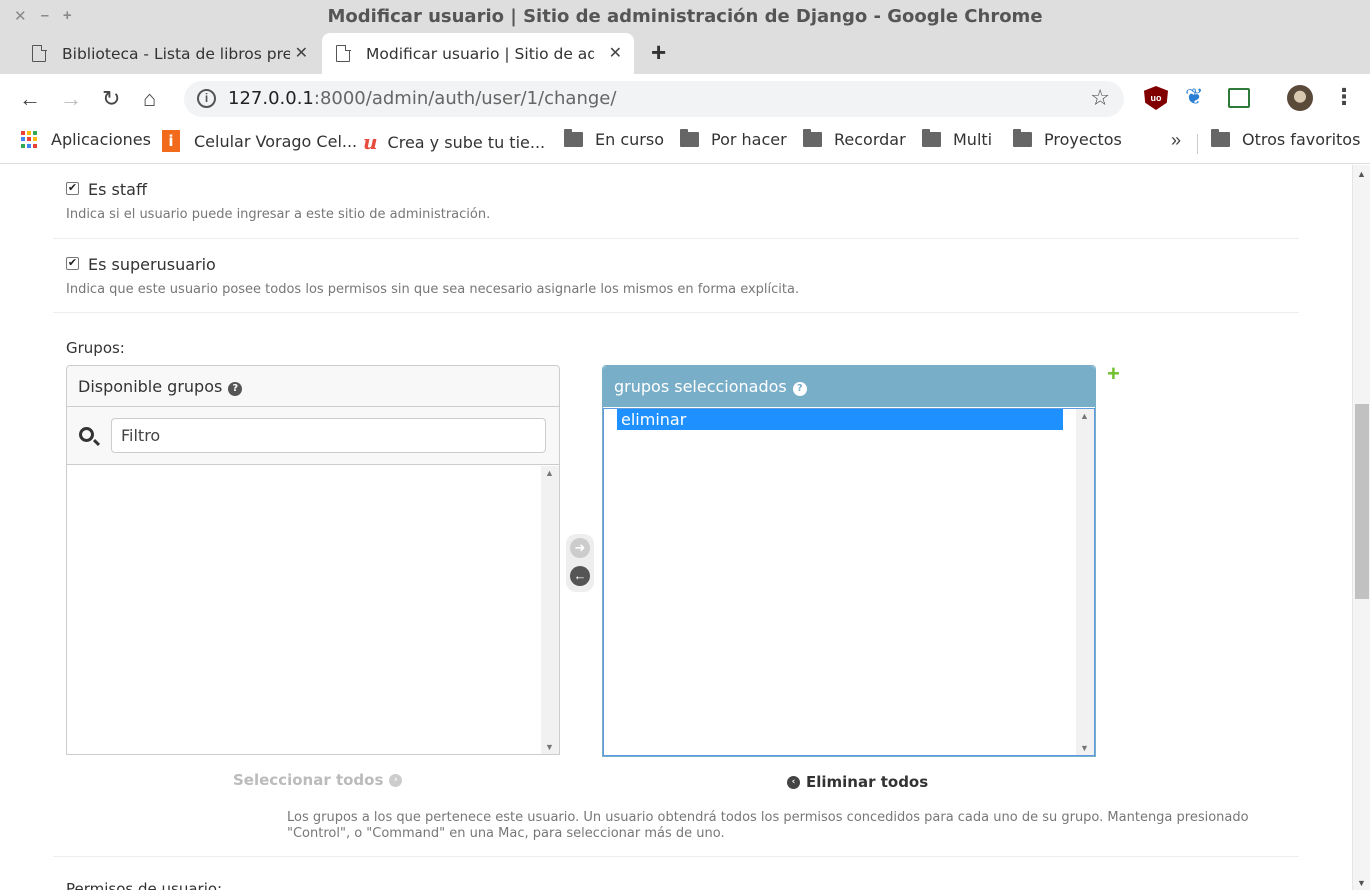 This screenshot has height=890, width=1370. What do you see at coordinates (1301, 139) in the screenshot?
I see `bookmark-label: Otros favoritos` at bounding box center [1301, 139].